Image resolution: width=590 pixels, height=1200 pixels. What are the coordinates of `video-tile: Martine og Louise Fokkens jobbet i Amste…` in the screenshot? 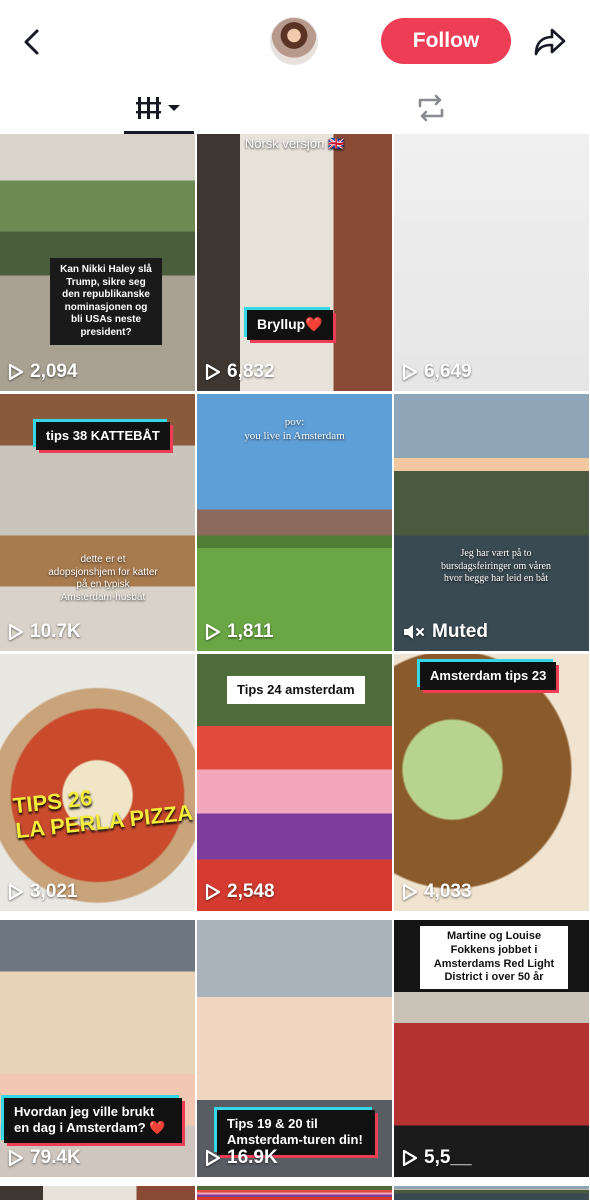 It's located at (491, 1048).